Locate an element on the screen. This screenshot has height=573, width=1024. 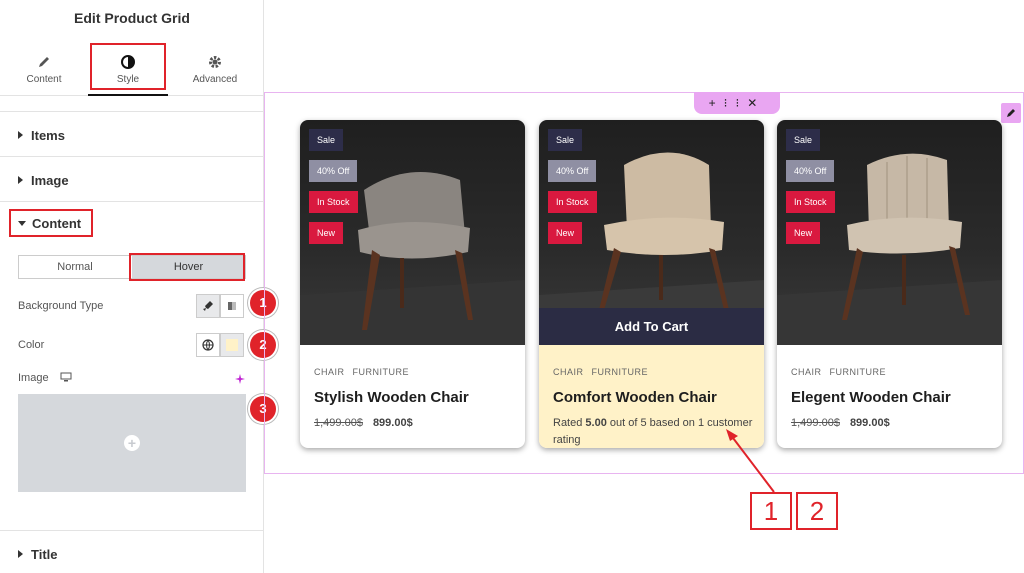
image-label-text: Image is located at coordinates (33, 378).